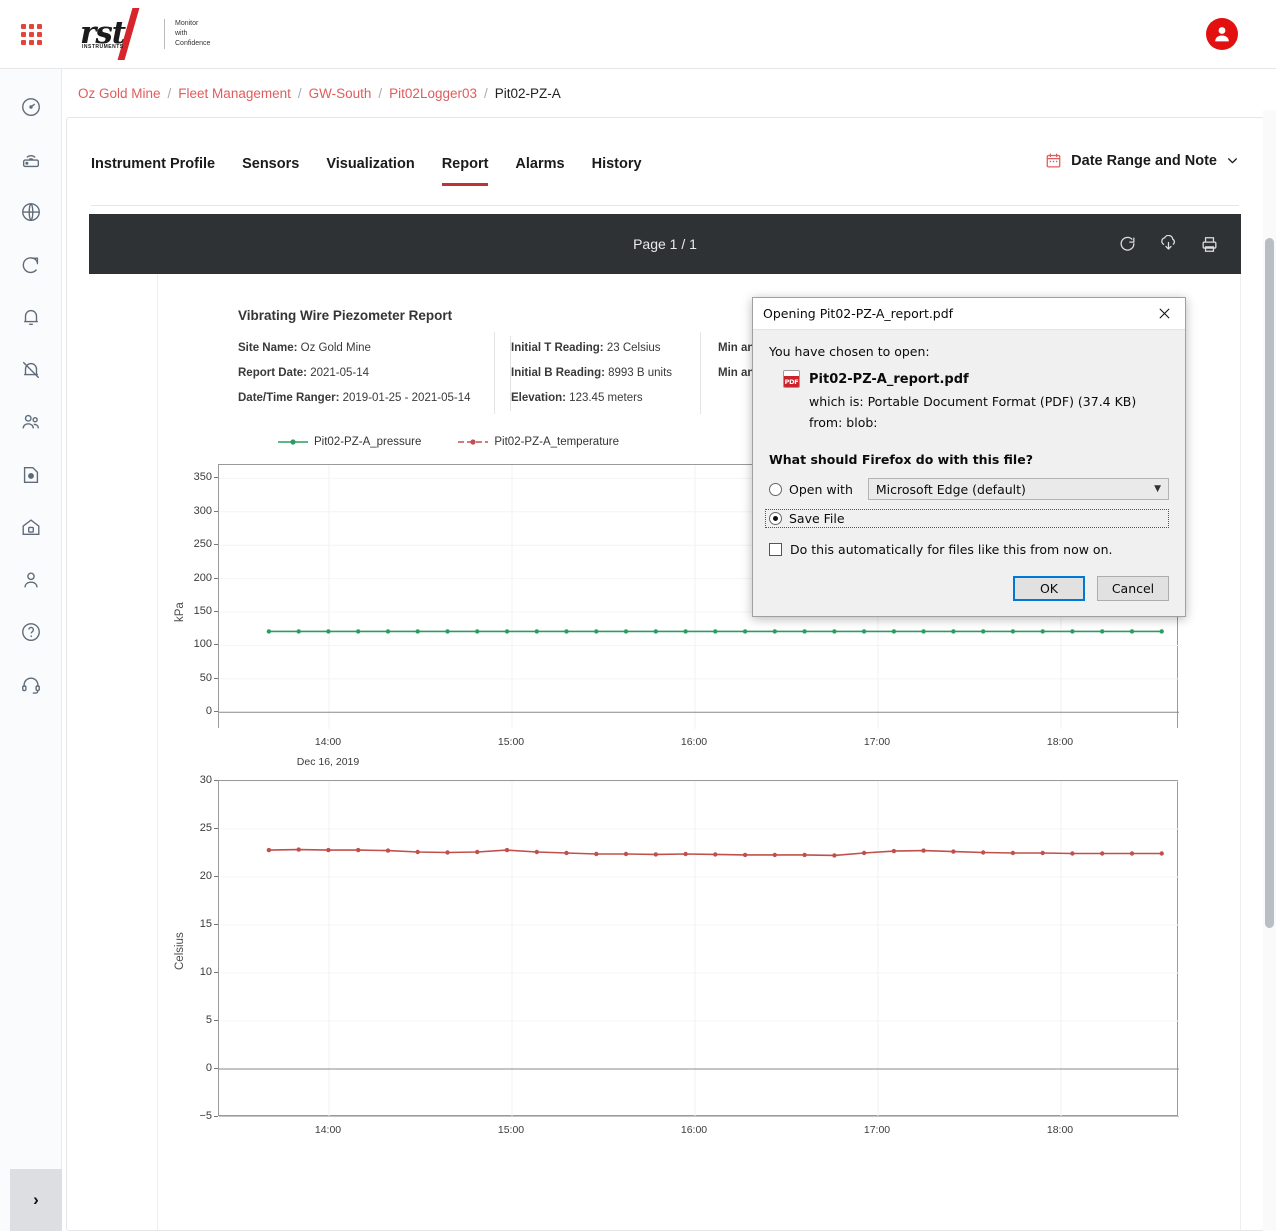 Image resolution: width=1276 pixels, height=1231 pixels. What do you see at coordinates (1133, 588) in the screenshot?
I see `cancel-button: Cancel` at bounding box center [1133, 588].